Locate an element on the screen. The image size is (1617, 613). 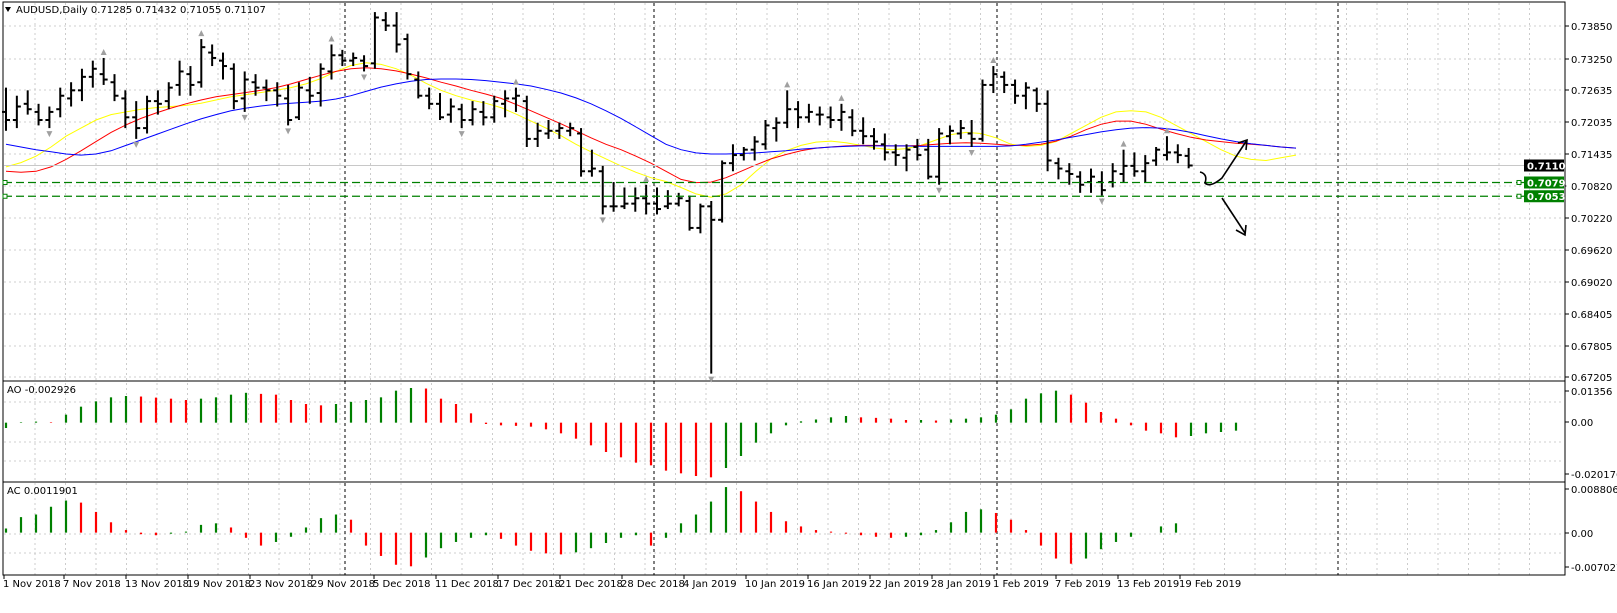
down-arrow-drawing is located at coordinates (1233, 215).